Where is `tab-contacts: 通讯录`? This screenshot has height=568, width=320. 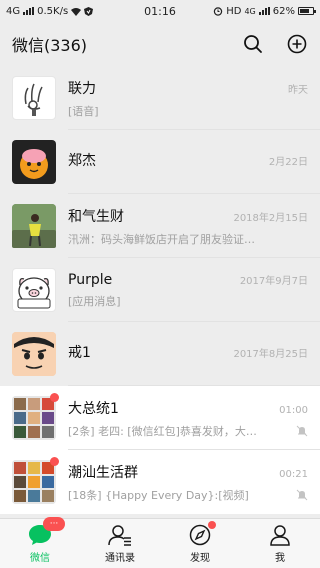
tab-contacts: 通讯录 is located at coordinates (120, 543).